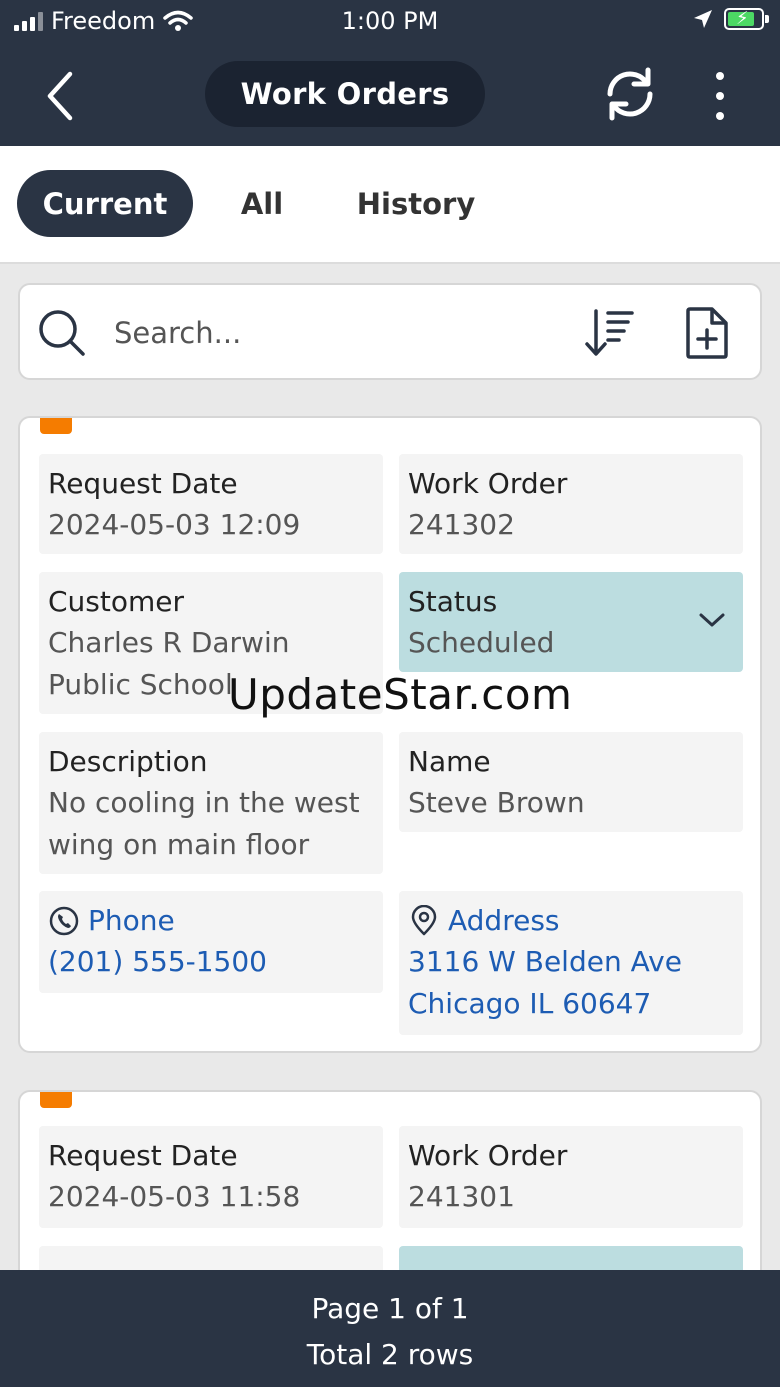  Describe the element at coordinates (416, 203) in the screenshot. I see `tab-history: History` at that location.